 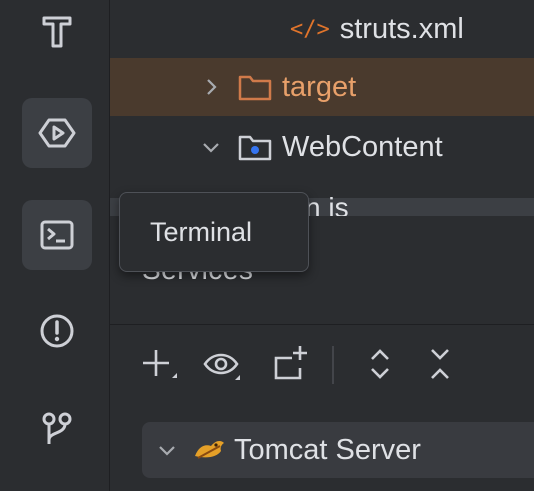 I want to click on terminal-tooltip: Terminal, so click(x=214, y=232).